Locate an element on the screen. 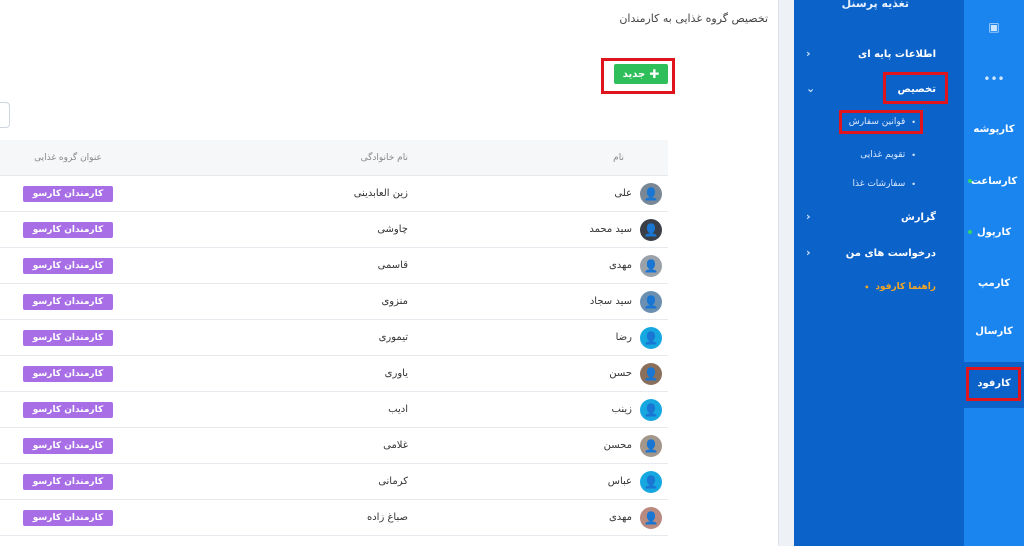 The image size is (1024, 546). rail-item-karsaat: کارساعت is located at coordinates (994, 181).